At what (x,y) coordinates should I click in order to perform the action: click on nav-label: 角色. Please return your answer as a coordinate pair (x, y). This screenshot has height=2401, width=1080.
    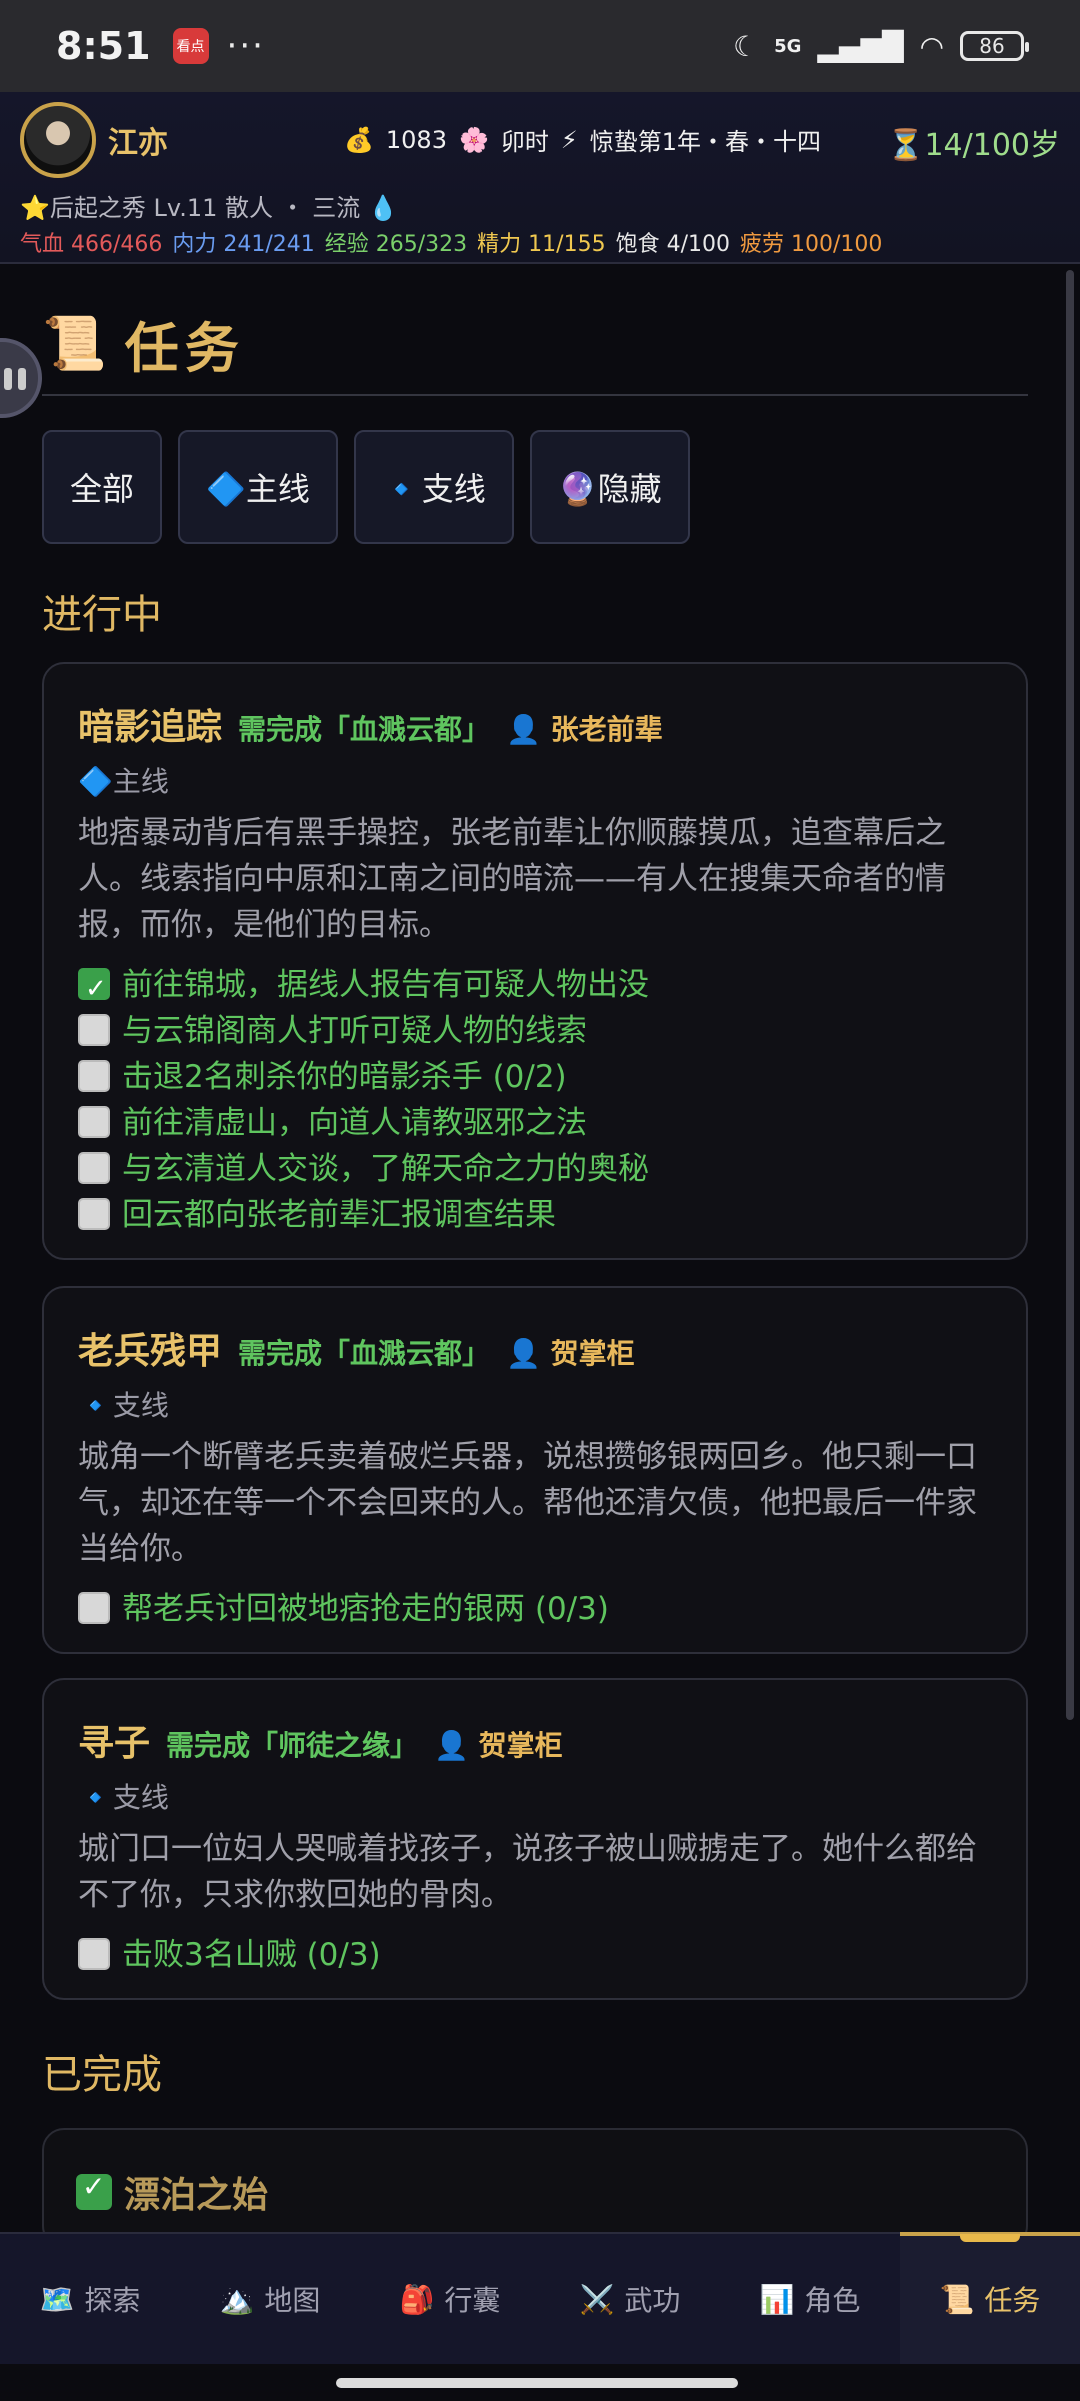
    Looking at the image, I should click on (832, 2300).